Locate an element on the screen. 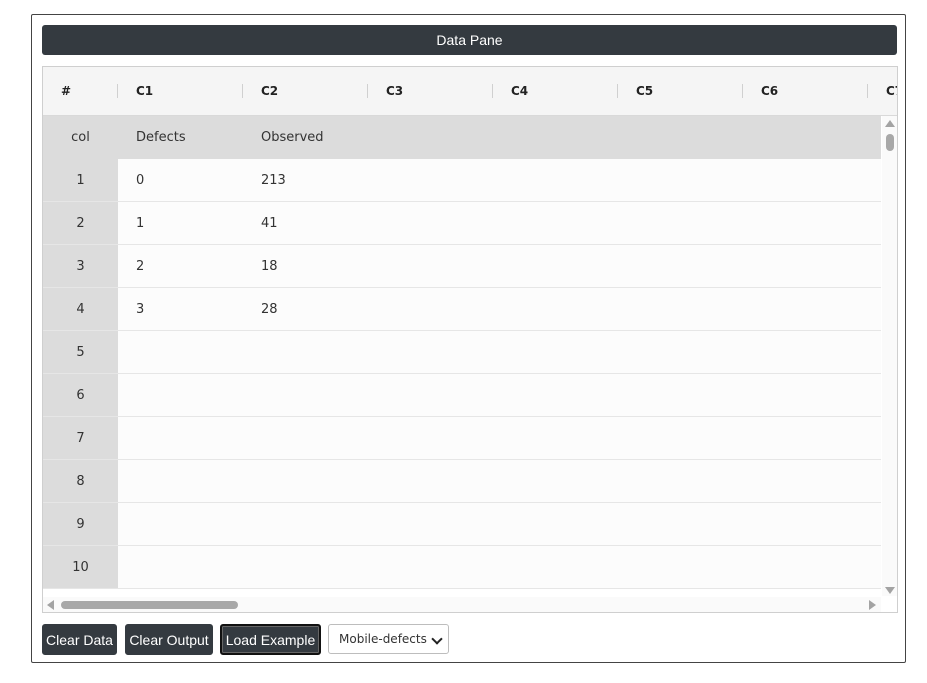  table-row: 6 is located at coordinates (462, 395).